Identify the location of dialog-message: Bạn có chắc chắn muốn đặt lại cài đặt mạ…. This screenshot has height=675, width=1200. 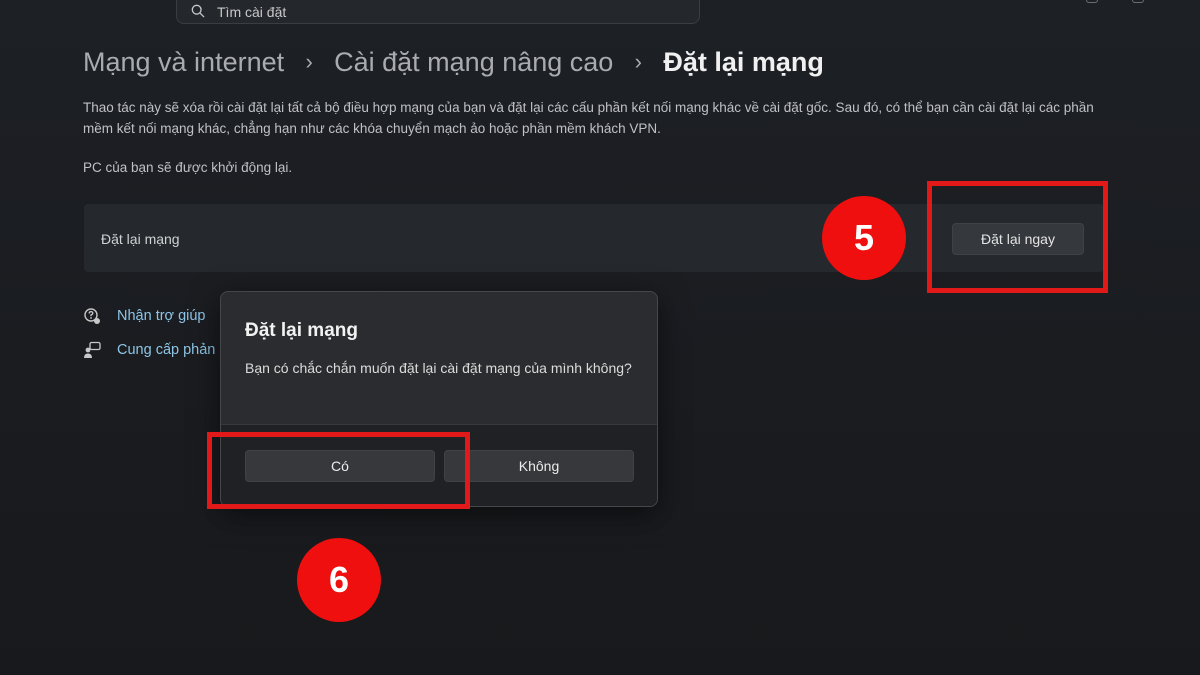
(438, 368).